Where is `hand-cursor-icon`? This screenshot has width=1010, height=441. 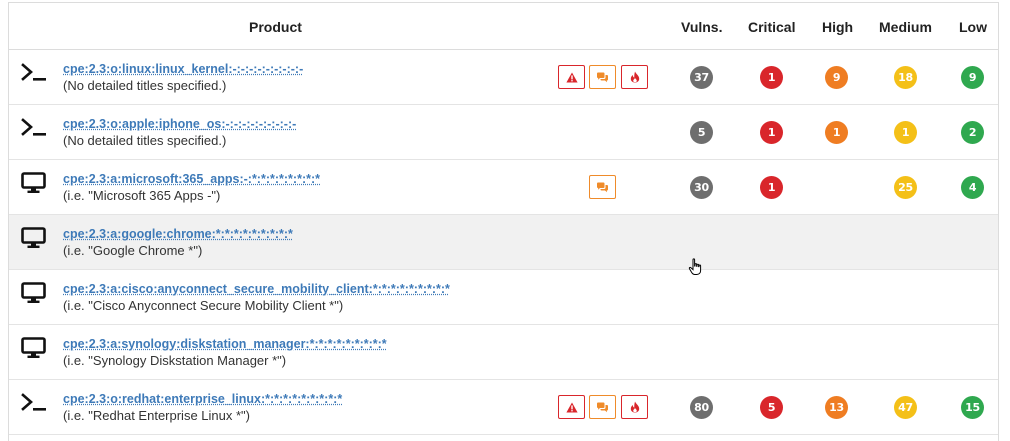
hand-cursor-icon is located at coordinates (695, 266).